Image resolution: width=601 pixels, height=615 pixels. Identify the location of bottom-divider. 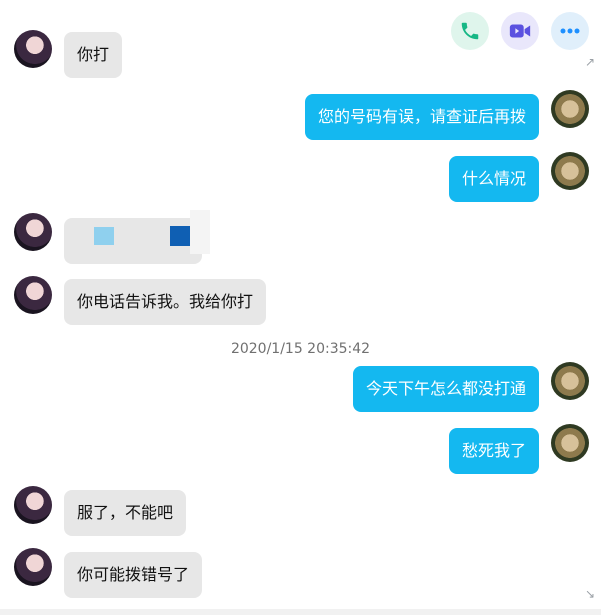
(300, 612).